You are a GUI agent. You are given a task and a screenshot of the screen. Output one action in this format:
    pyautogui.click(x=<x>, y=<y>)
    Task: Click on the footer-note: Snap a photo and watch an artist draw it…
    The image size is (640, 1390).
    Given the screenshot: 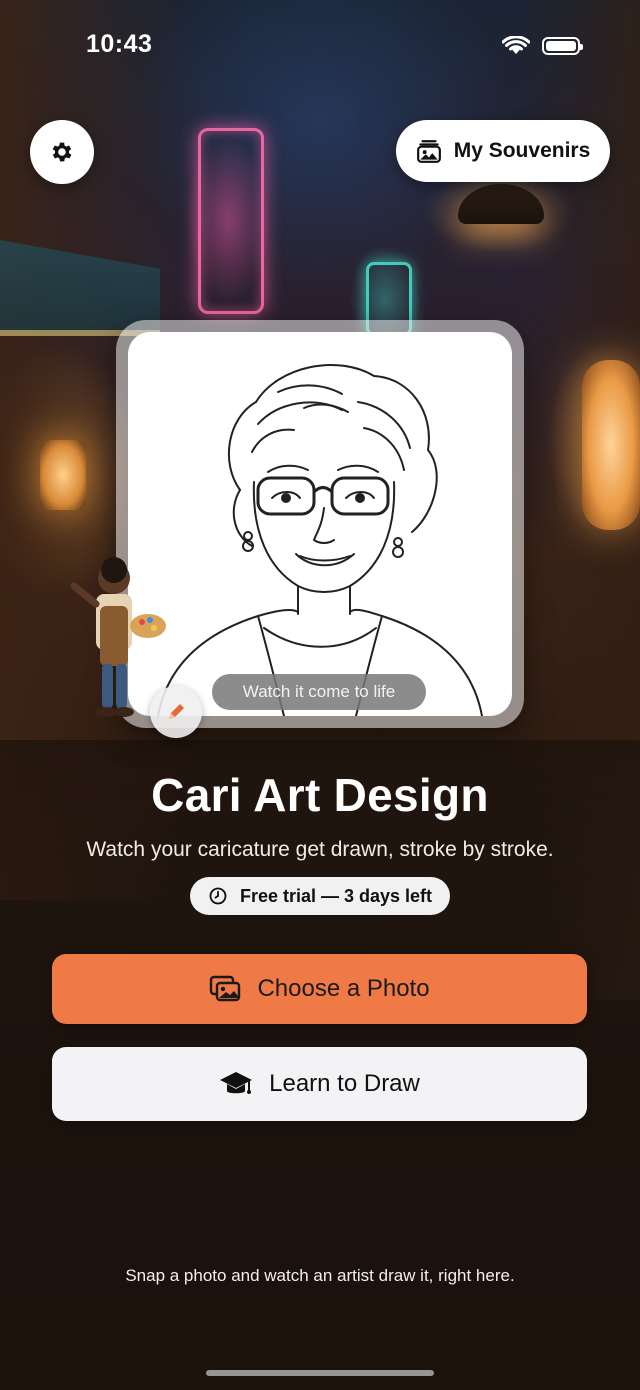 What is the action you would take?
    pyautogui.click(x=320, y=1275)
    